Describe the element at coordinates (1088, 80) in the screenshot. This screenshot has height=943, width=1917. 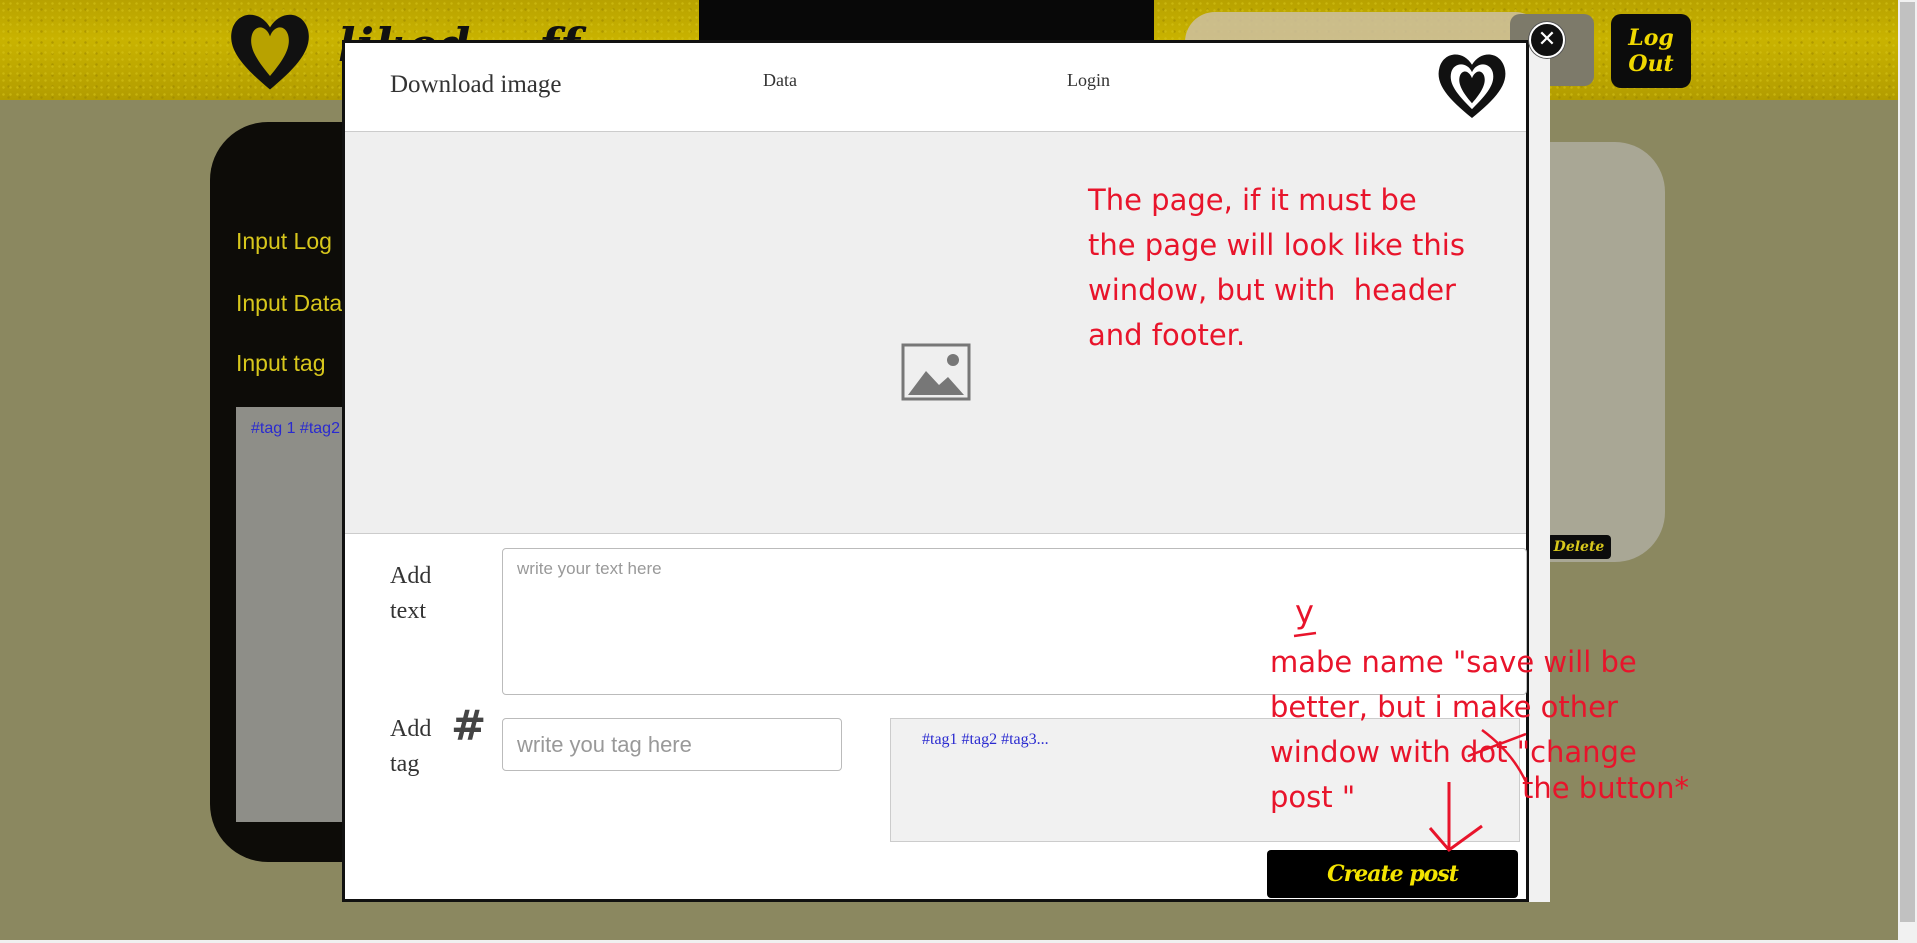
I see `nav-login-link: Login` at that location.